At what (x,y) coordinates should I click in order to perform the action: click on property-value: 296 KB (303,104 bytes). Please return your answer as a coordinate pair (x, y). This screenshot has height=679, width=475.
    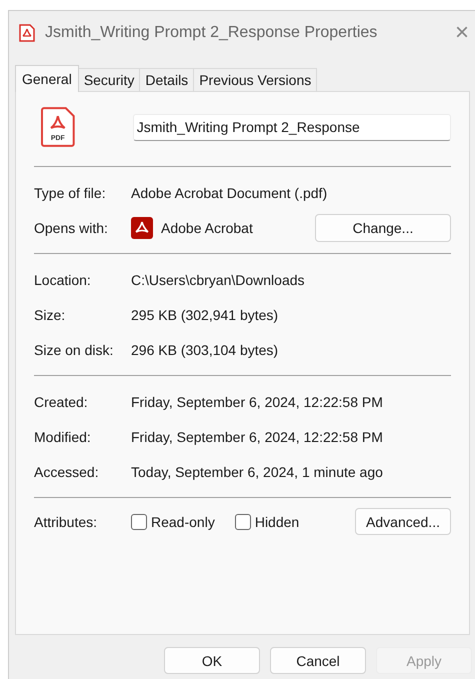
    Looking at the image, I should click on (204, 350).